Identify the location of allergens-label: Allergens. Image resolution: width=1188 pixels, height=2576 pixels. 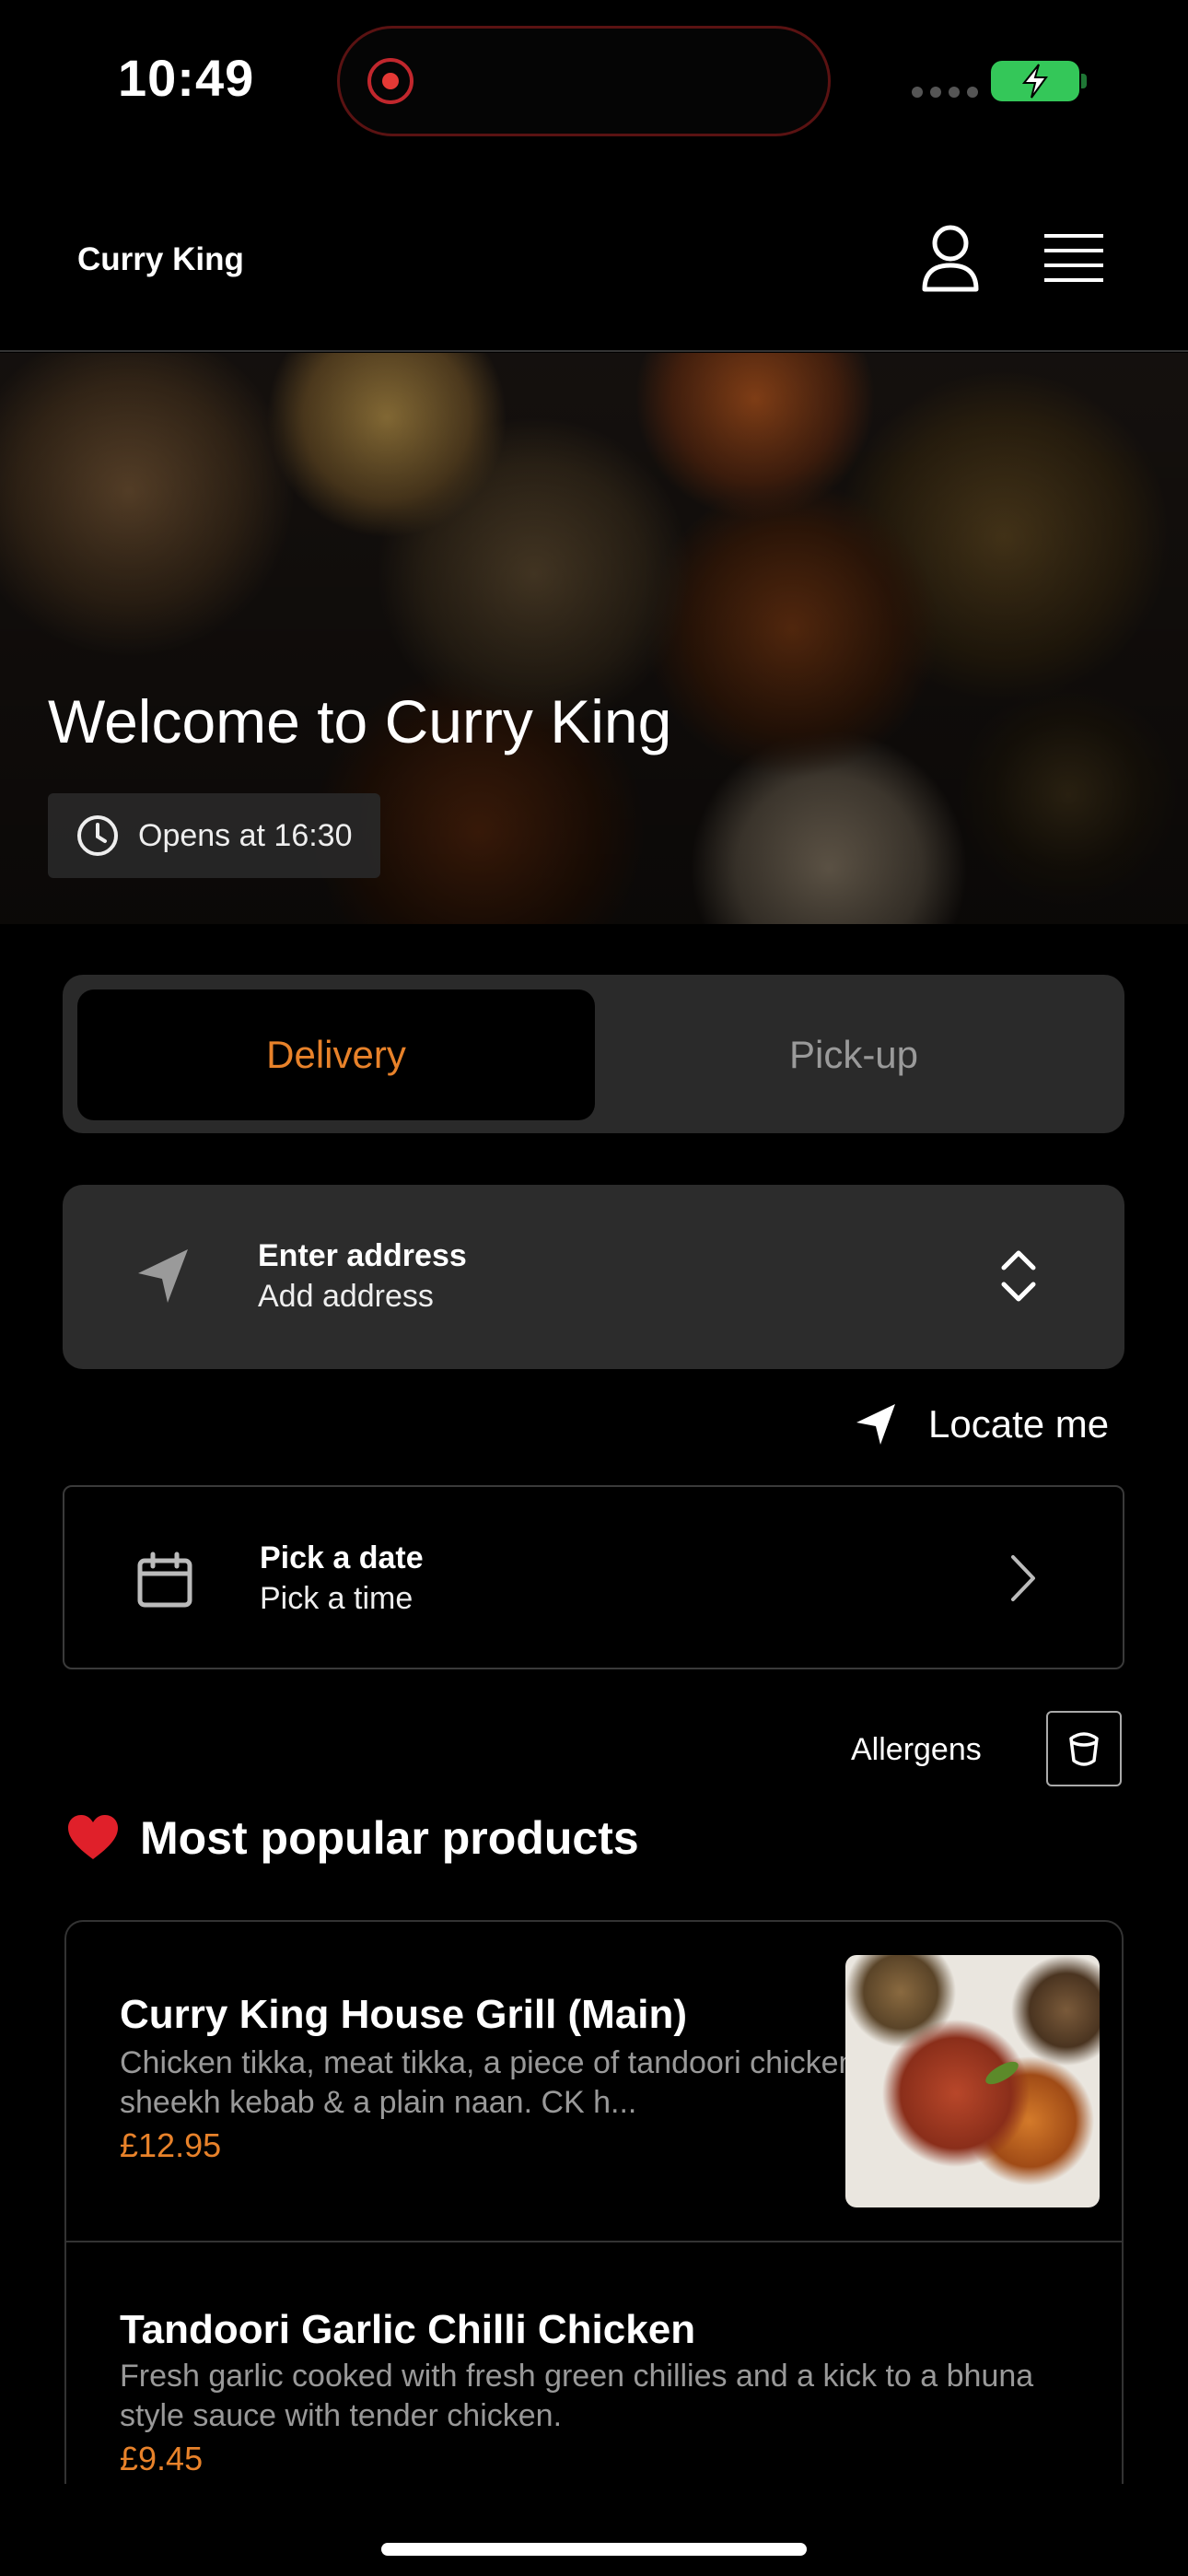
(916, 1750).